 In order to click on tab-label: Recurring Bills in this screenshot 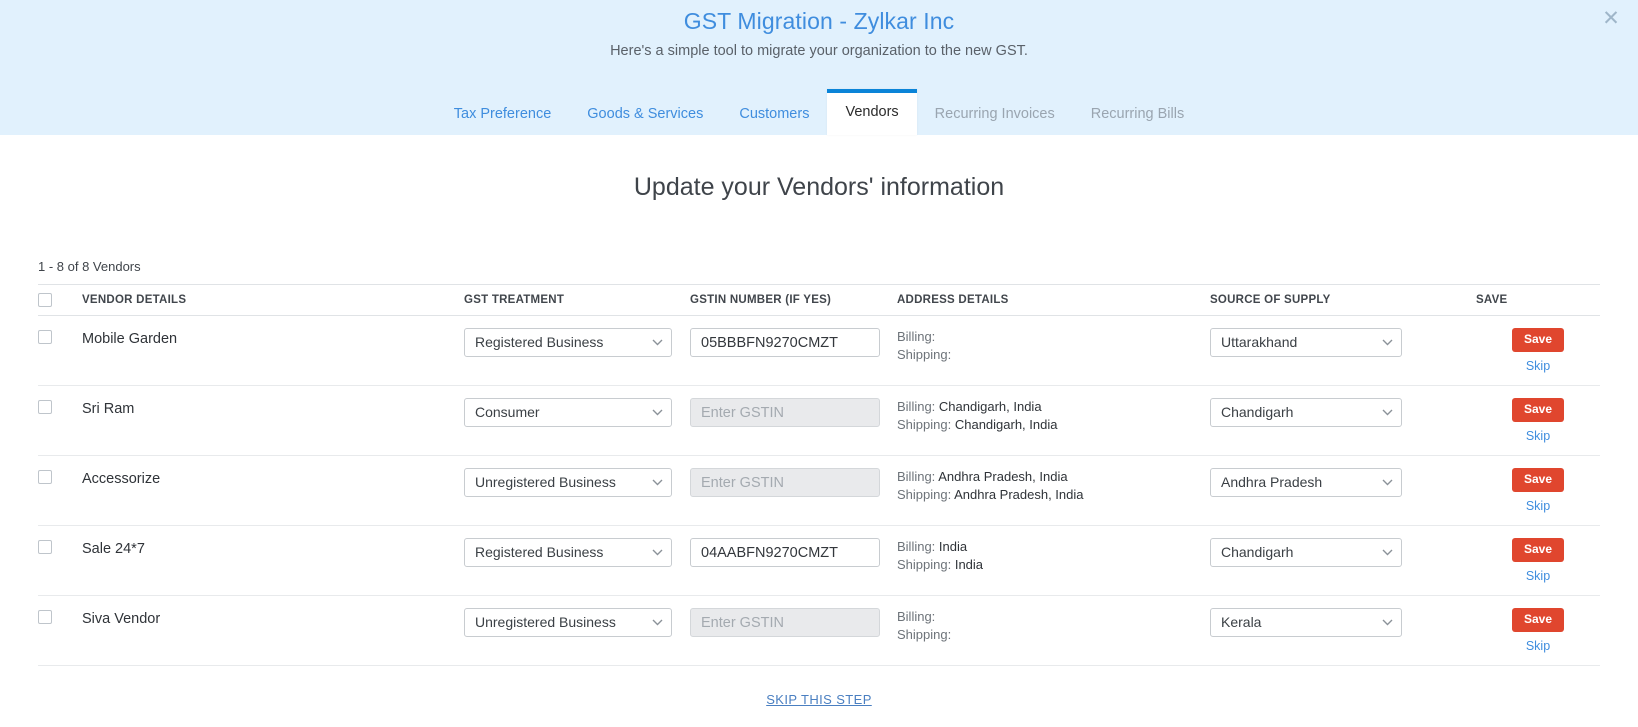, I will do `click(1137, 114)`.